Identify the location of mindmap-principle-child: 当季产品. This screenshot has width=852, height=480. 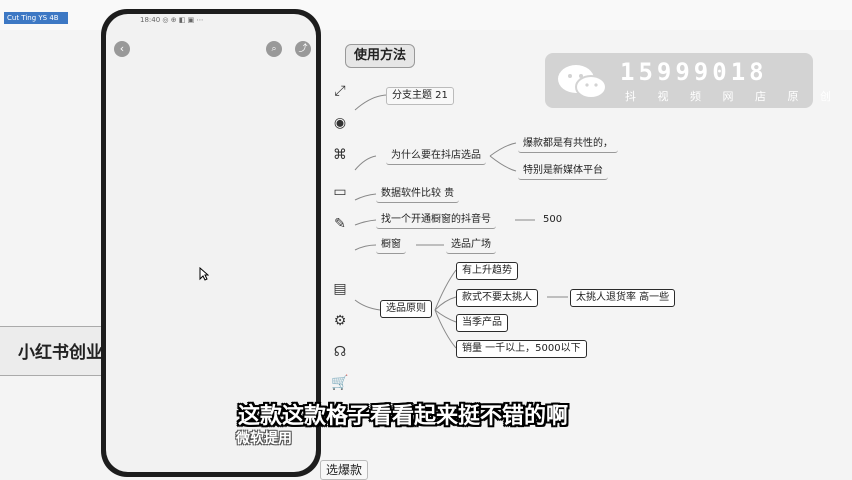
(482, 323).